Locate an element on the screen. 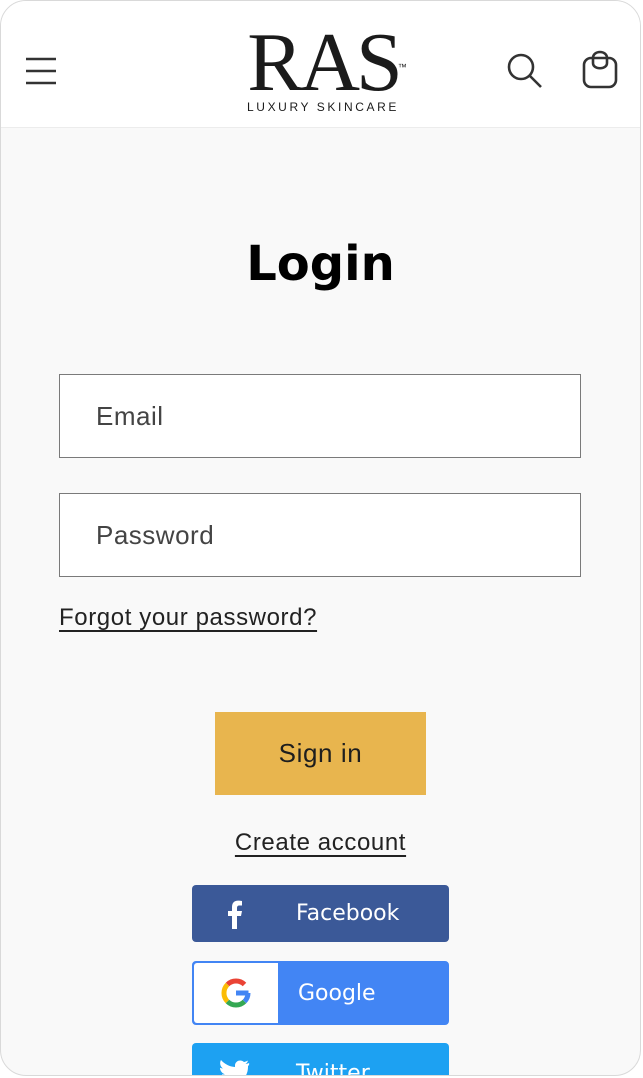 The width and height of the screenshot is (643, 1078). logo-trademark: ™ is located at coordinates (402, 67).